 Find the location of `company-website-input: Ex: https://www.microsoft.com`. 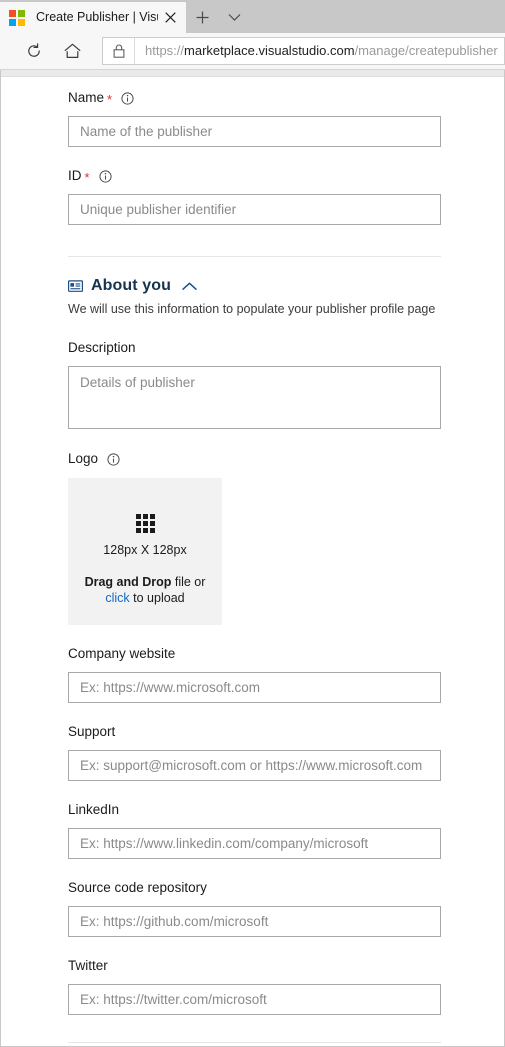

company-website-input: Ex: https://www.microsoft.com is located at coordinates (254, 687).